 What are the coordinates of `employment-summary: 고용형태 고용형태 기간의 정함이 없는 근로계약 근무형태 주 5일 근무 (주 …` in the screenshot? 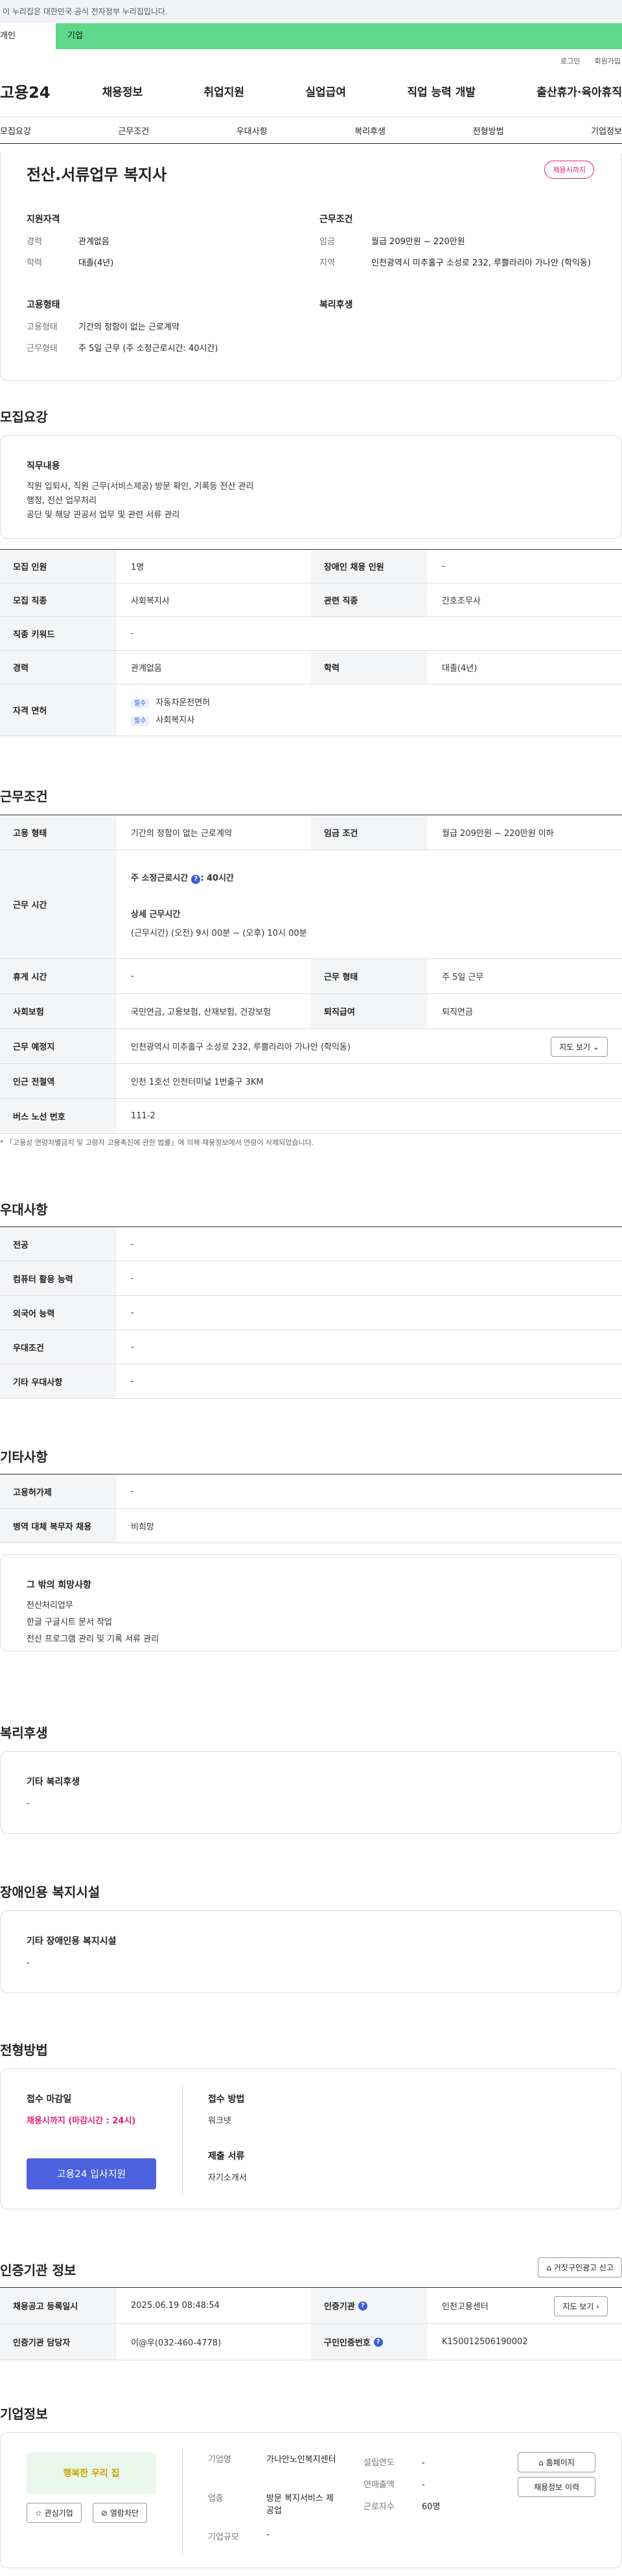 It's located at (163, 326).